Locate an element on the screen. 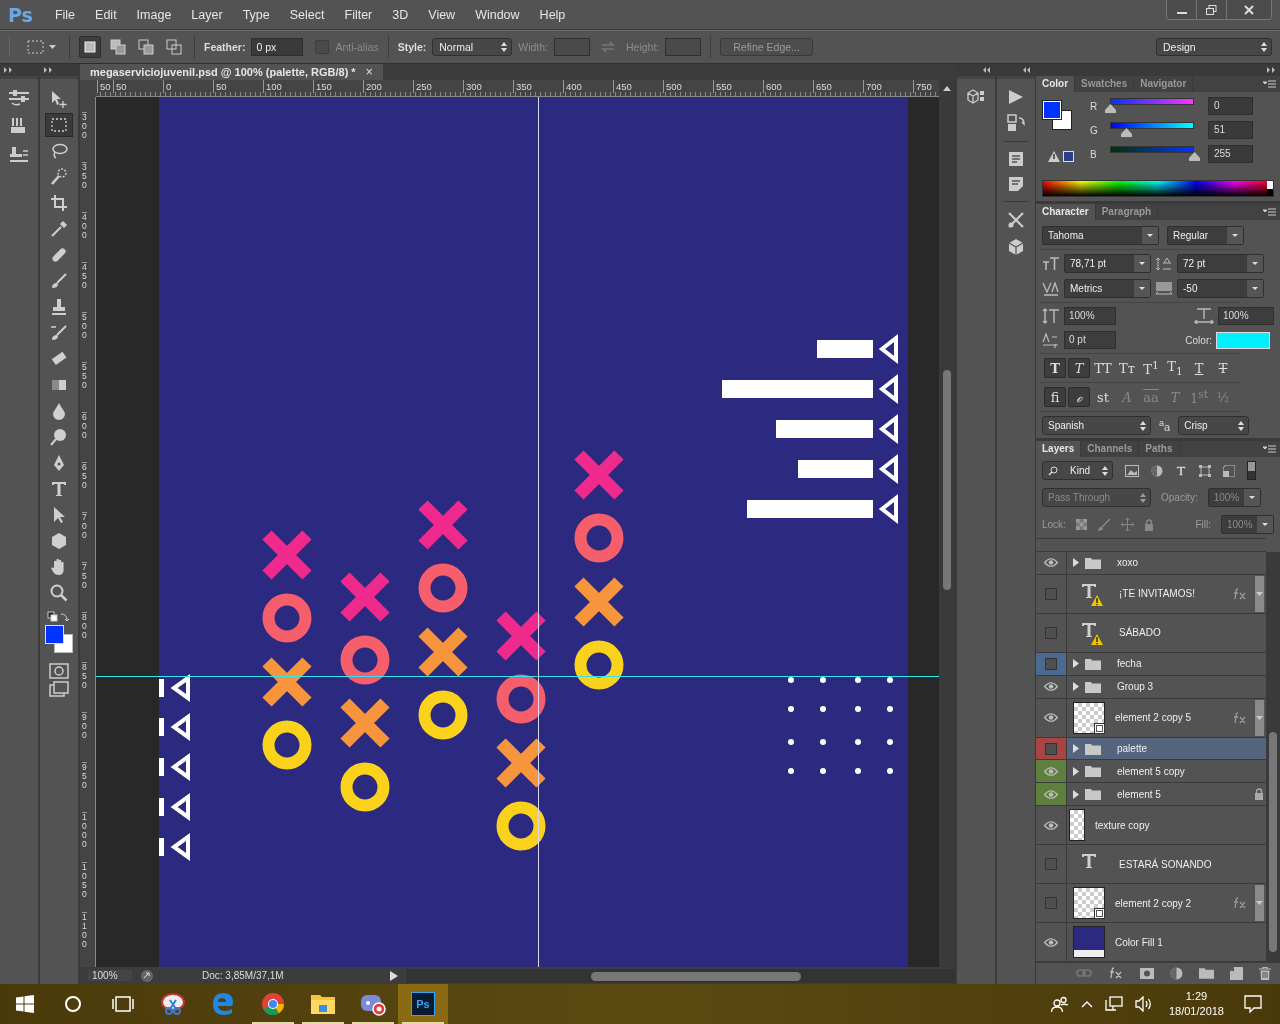  layer-row: element 2 copy 2 is located at coordinates (1151, 904).